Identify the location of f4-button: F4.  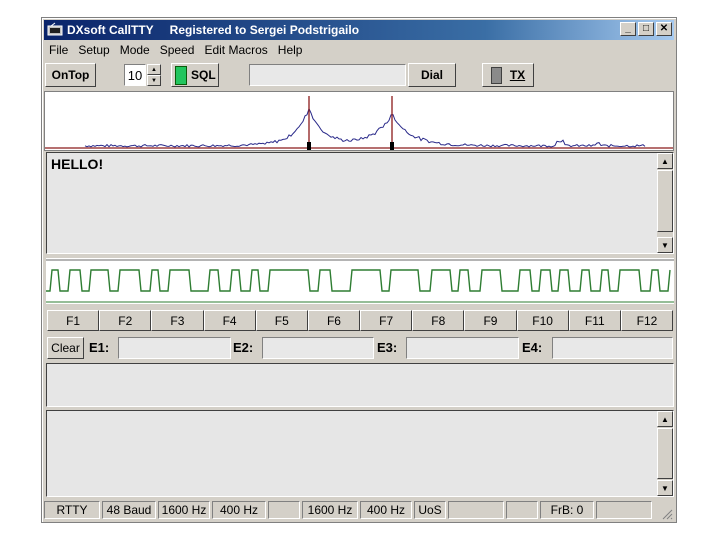
(229, 320).